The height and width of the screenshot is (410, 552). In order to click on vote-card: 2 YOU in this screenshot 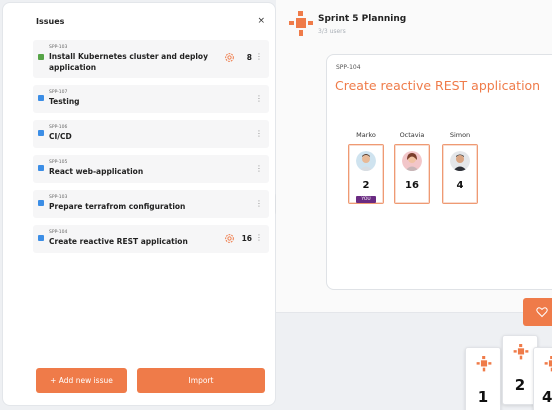, I will do `click(366, 174)`.